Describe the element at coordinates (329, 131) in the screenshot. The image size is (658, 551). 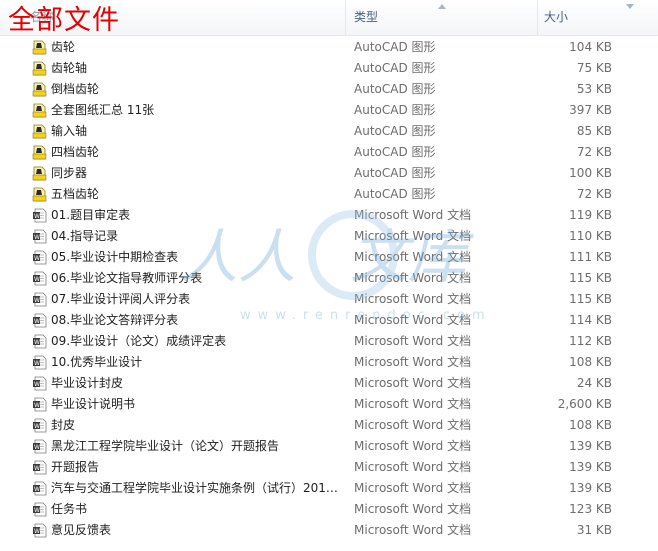
I see `file-row: 输入轴 AutoCAD 图形 85 KB` at that location.